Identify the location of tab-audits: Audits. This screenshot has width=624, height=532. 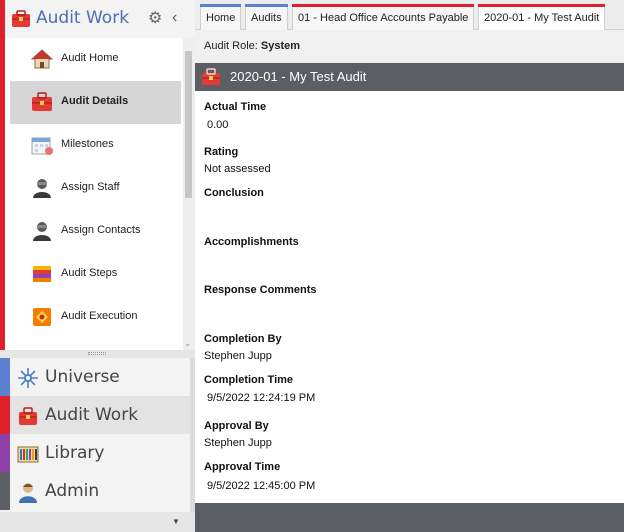
(266, 17).